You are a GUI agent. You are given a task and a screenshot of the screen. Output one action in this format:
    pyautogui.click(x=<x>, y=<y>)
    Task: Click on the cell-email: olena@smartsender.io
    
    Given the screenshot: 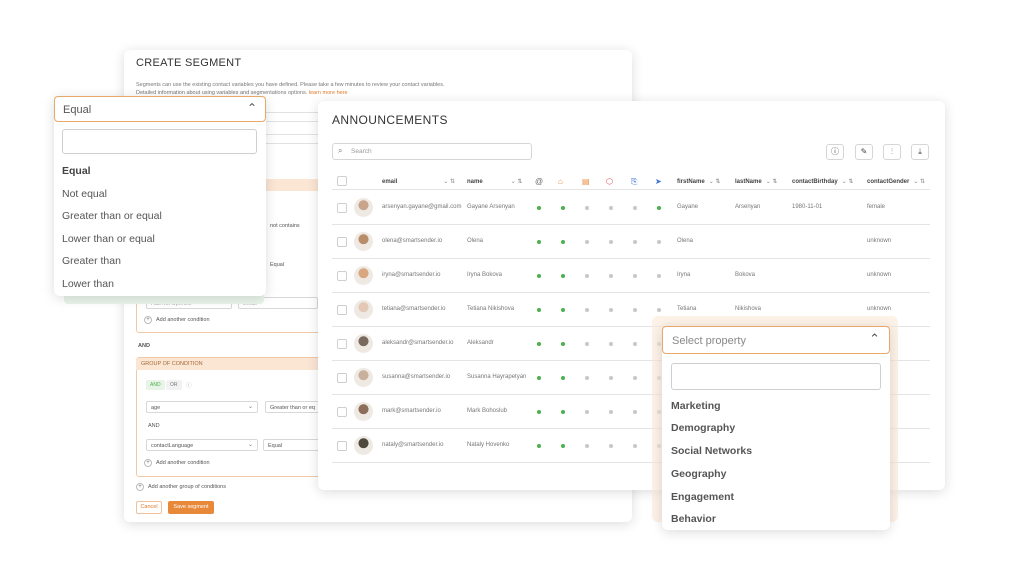 What is the action you would take?
    pyautogui.click(x=412, y=241)
    